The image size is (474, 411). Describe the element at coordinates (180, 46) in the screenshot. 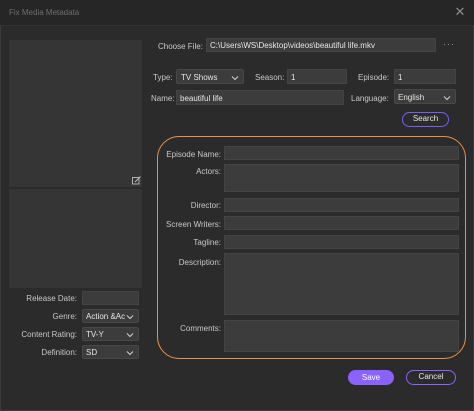

I see `choose-file-label: Choose File:` at that location.